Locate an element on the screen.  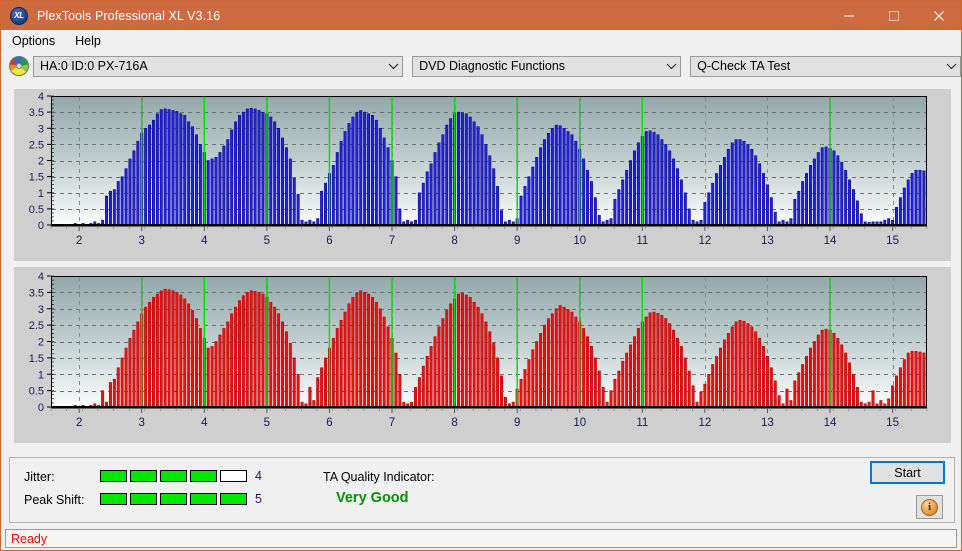
status-text: Ready is located at coordinates (29, 538).